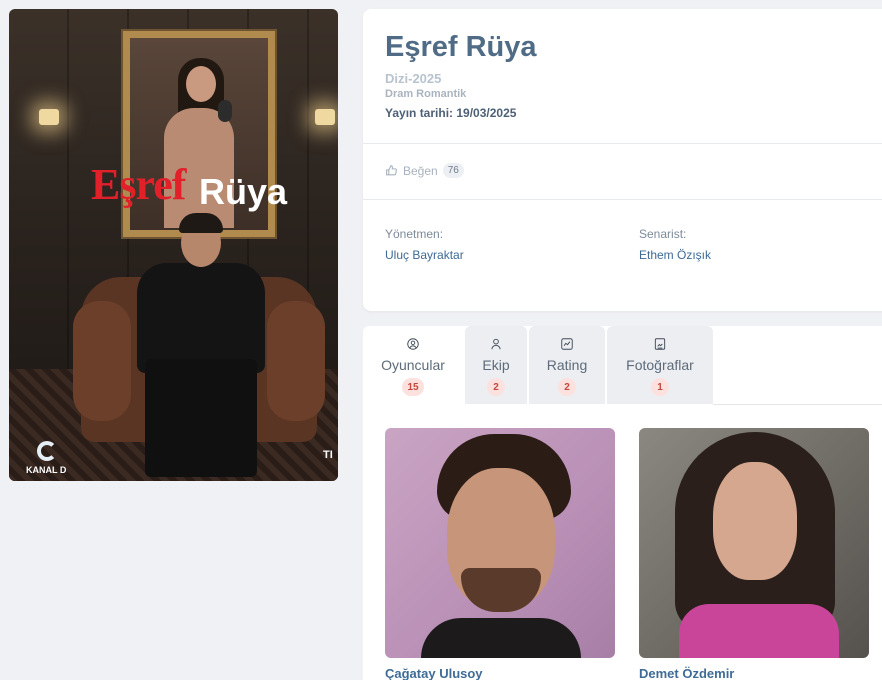  I want to click on tab-ekip: Ekip 2, so click(496, 365).